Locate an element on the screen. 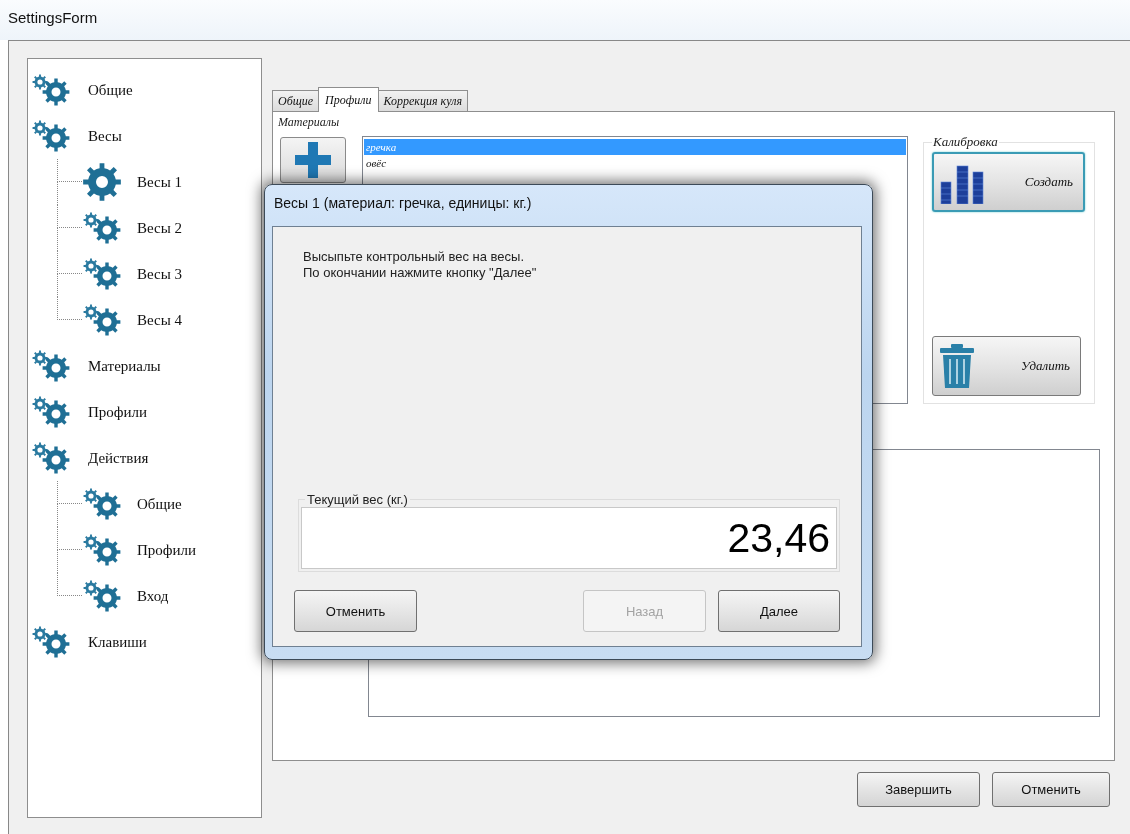 The width and height of the screenshot is (1130, 834). dialog-button: Отменить is located at coordinates (355, 611).